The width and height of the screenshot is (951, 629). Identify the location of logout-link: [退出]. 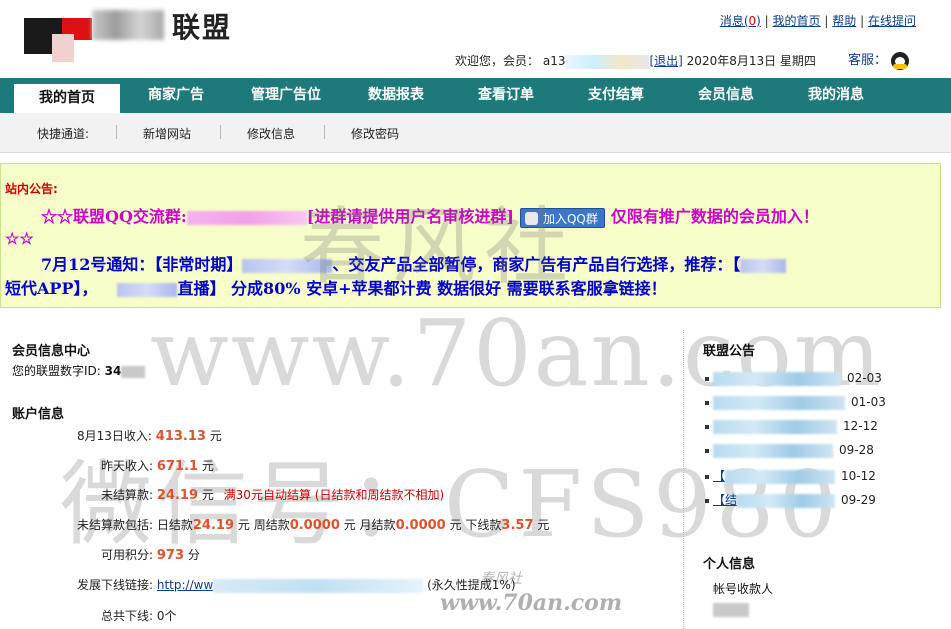
(665, 61).